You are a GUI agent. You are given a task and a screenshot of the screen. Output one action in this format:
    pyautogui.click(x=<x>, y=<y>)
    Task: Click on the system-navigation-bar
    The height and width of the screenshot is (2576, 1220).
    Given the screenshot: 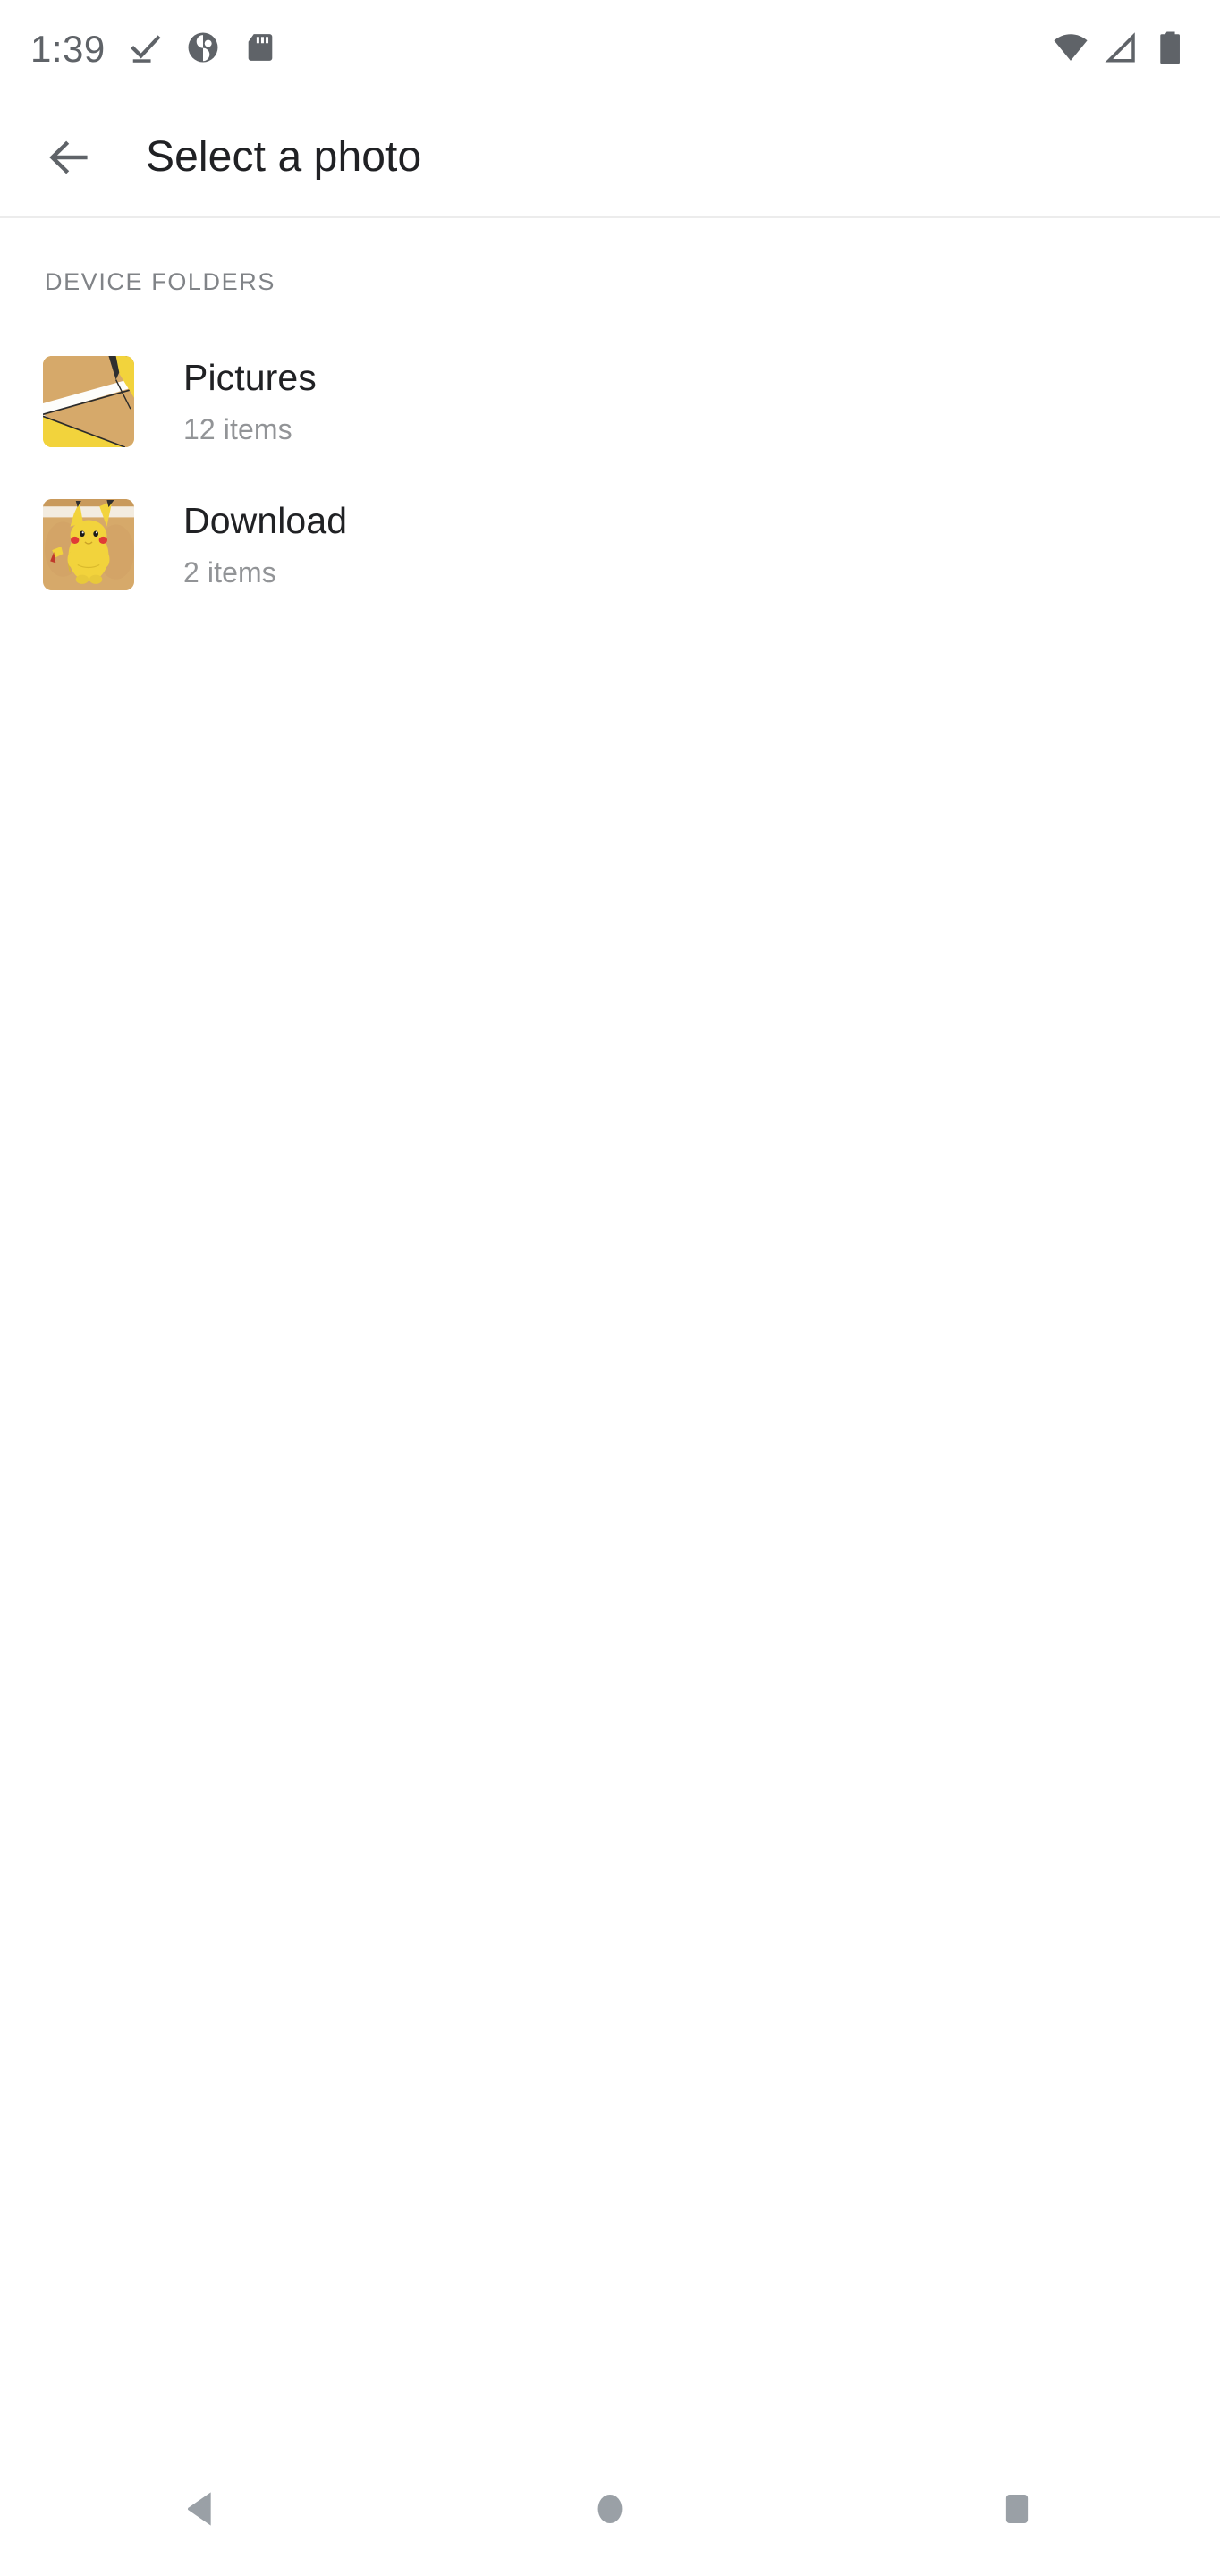 What is the action you would take?
    pyautogui.click(x=610, y=2509)
    